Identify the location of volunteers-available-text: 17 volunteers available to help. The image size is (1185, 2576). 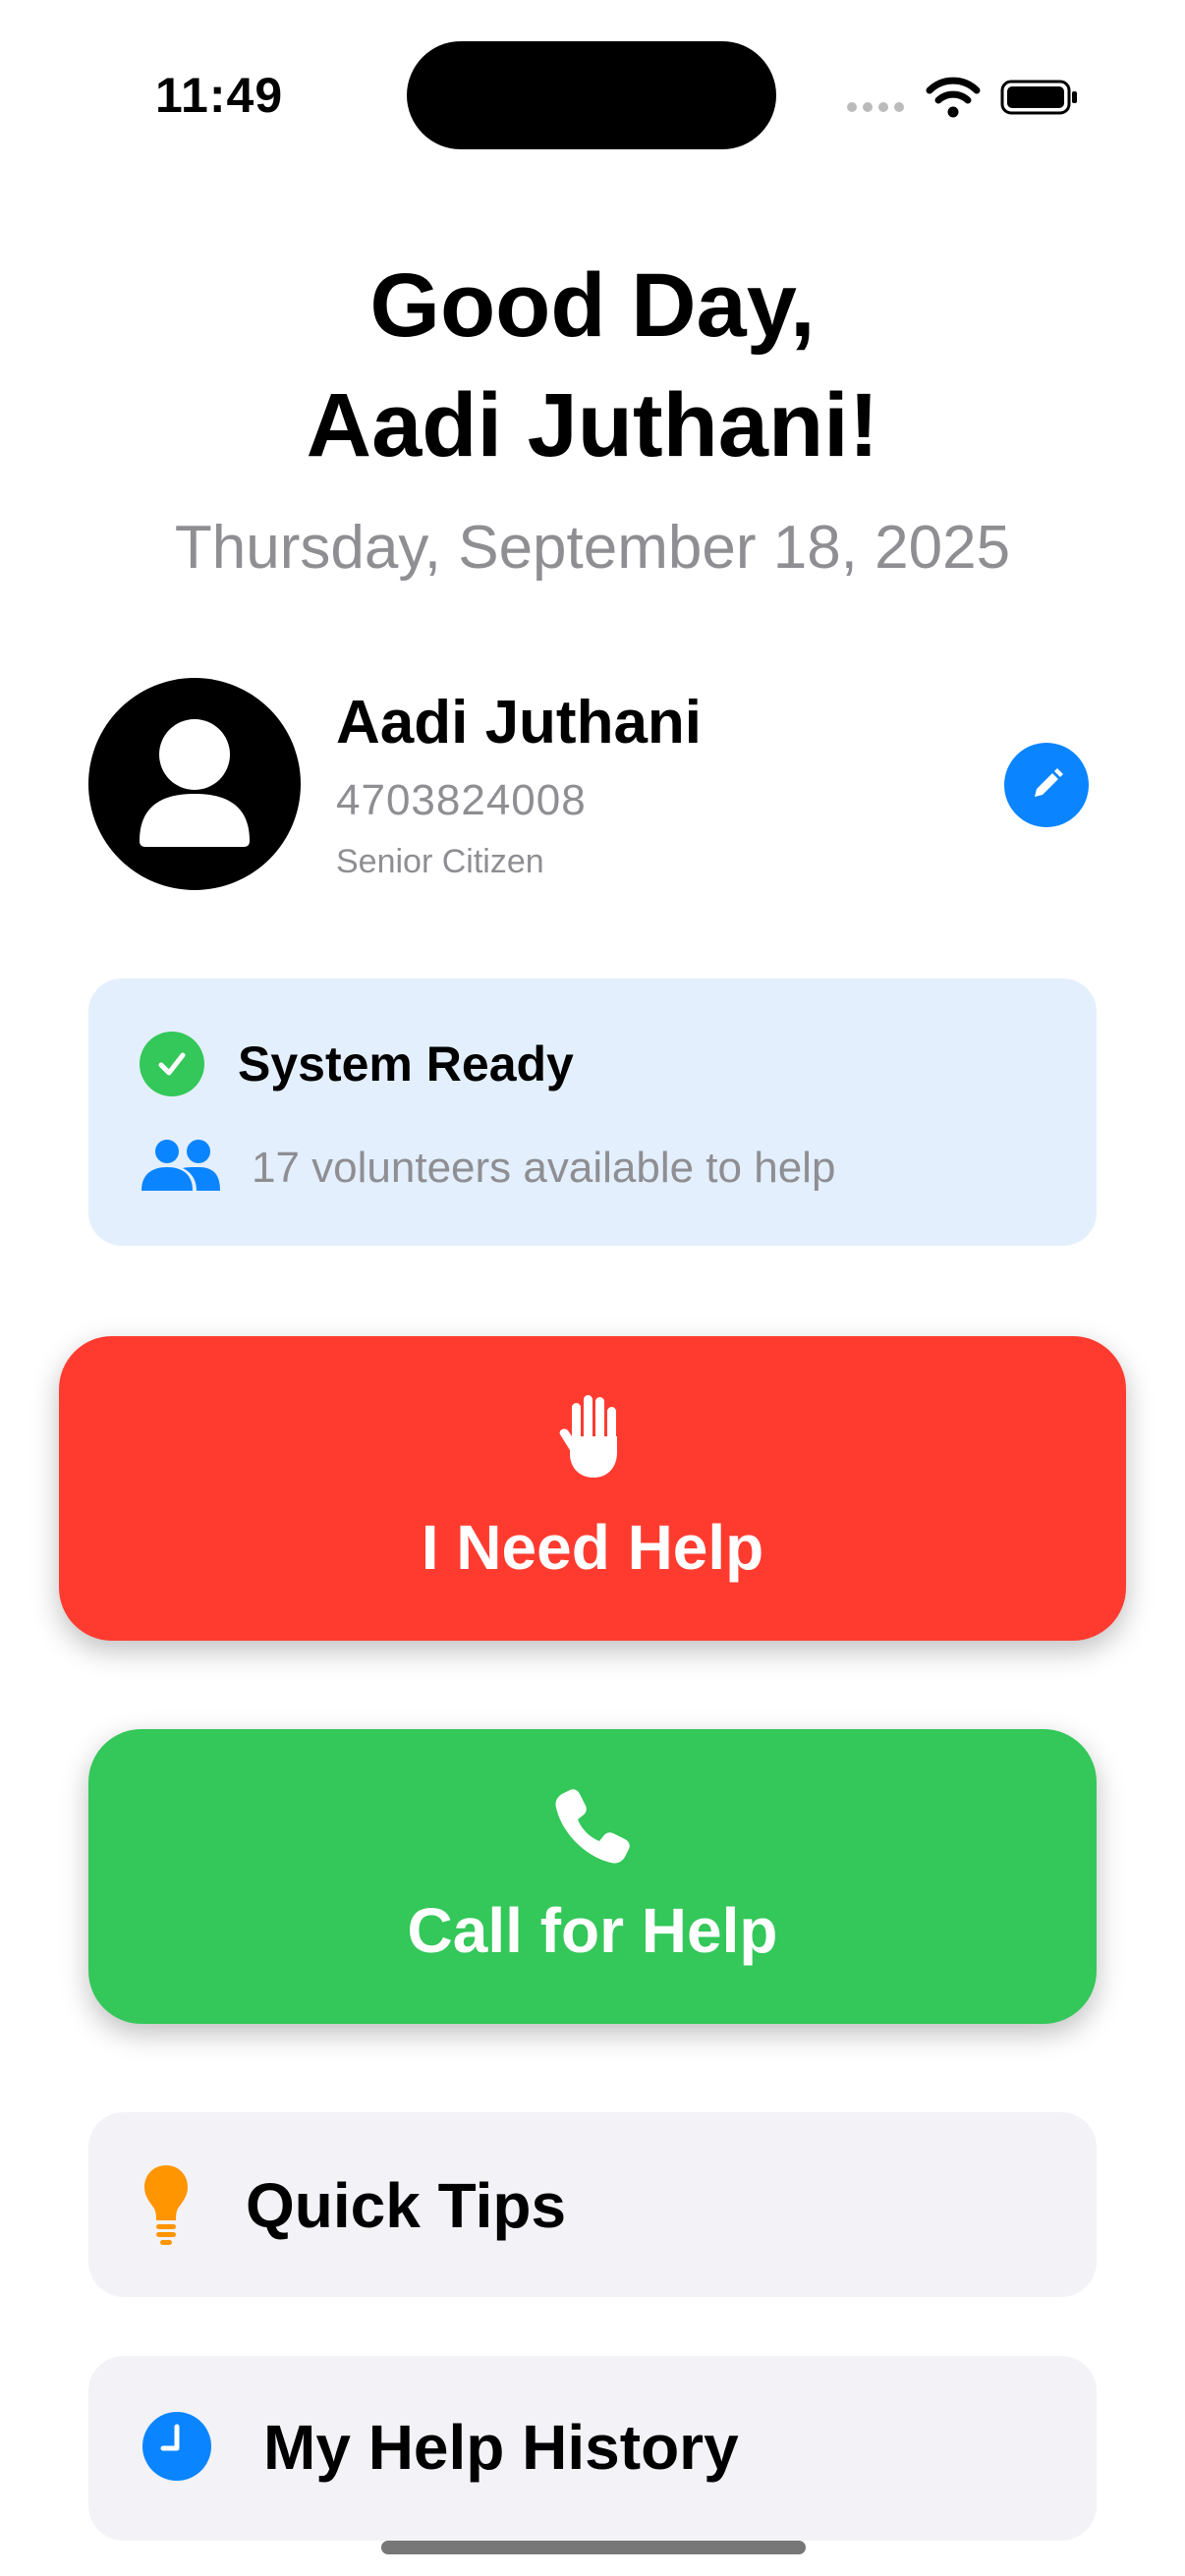
(544, 1168).